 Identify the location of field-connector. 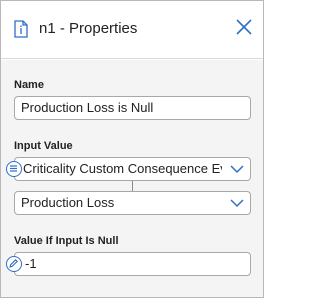
(132, 186).